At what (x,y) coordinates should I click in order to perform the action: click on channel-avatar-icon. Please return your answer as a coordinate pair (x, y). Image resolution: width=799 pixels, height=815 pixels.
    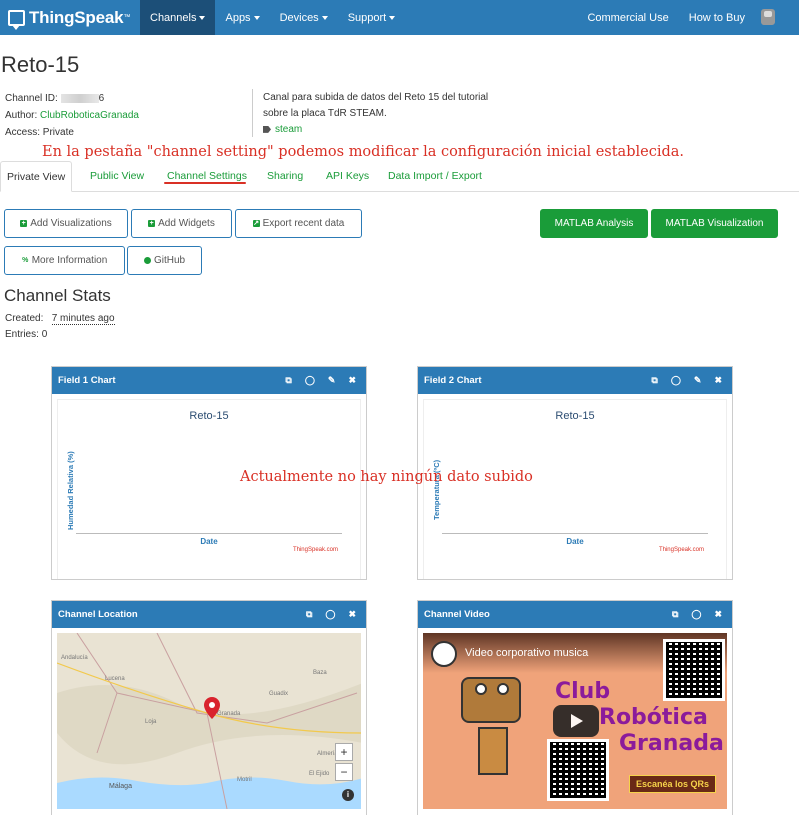
    Looking at the image, I should click on (444, 654).